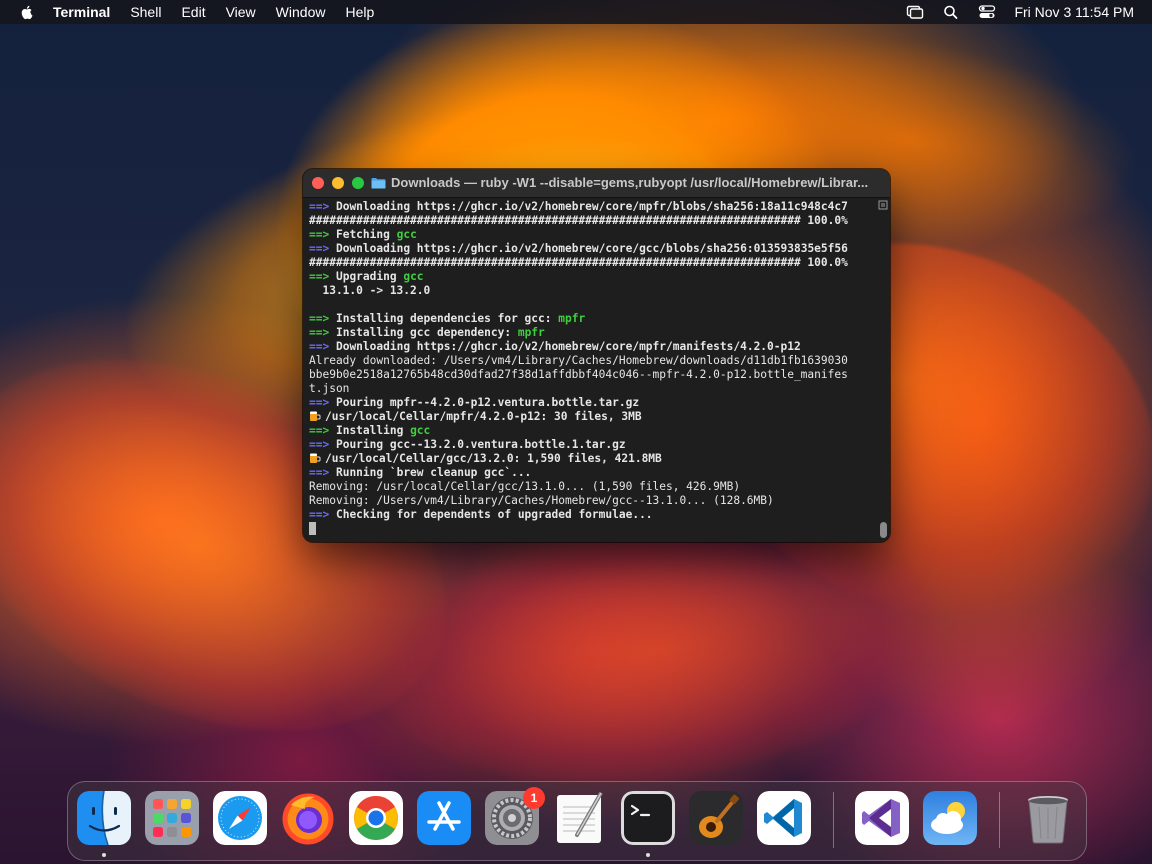 The width and height of the screenshot is (1152, 864). I want to click on scrollbar-thumb, so click(883, 530).